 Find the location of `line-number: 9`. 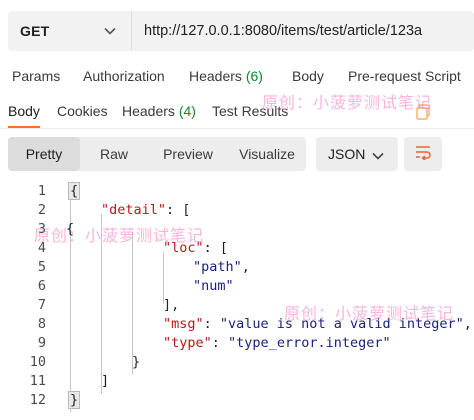

line-number: 9 is located at coordinates (41, 343).